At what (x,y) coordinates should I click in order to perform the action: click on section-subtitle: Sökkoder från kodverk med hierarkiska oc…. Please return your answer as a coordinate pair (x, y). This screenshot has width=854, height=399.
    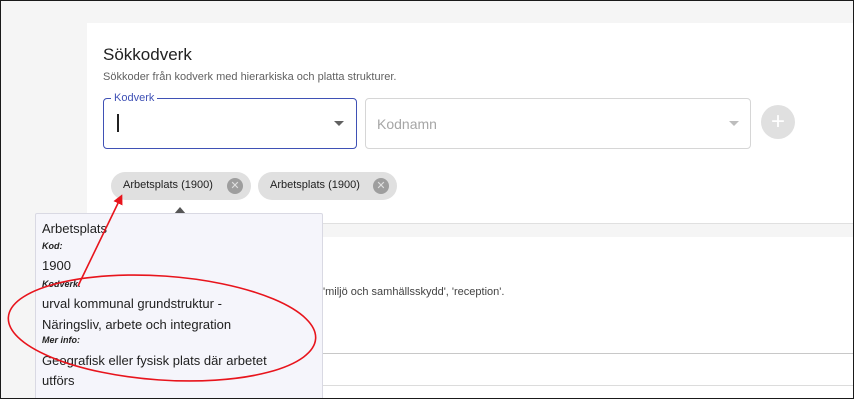
    Looking at the image, I should click on (250, 77).